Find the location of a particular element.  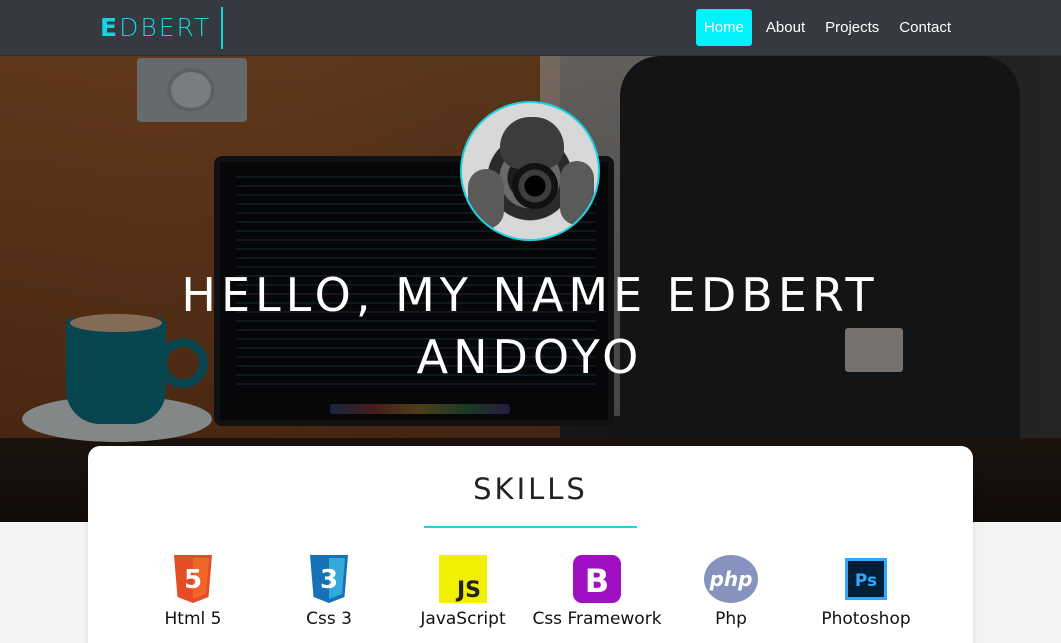

skill-item-html5: 5 Html 5 is located at coordinates (193, 591).